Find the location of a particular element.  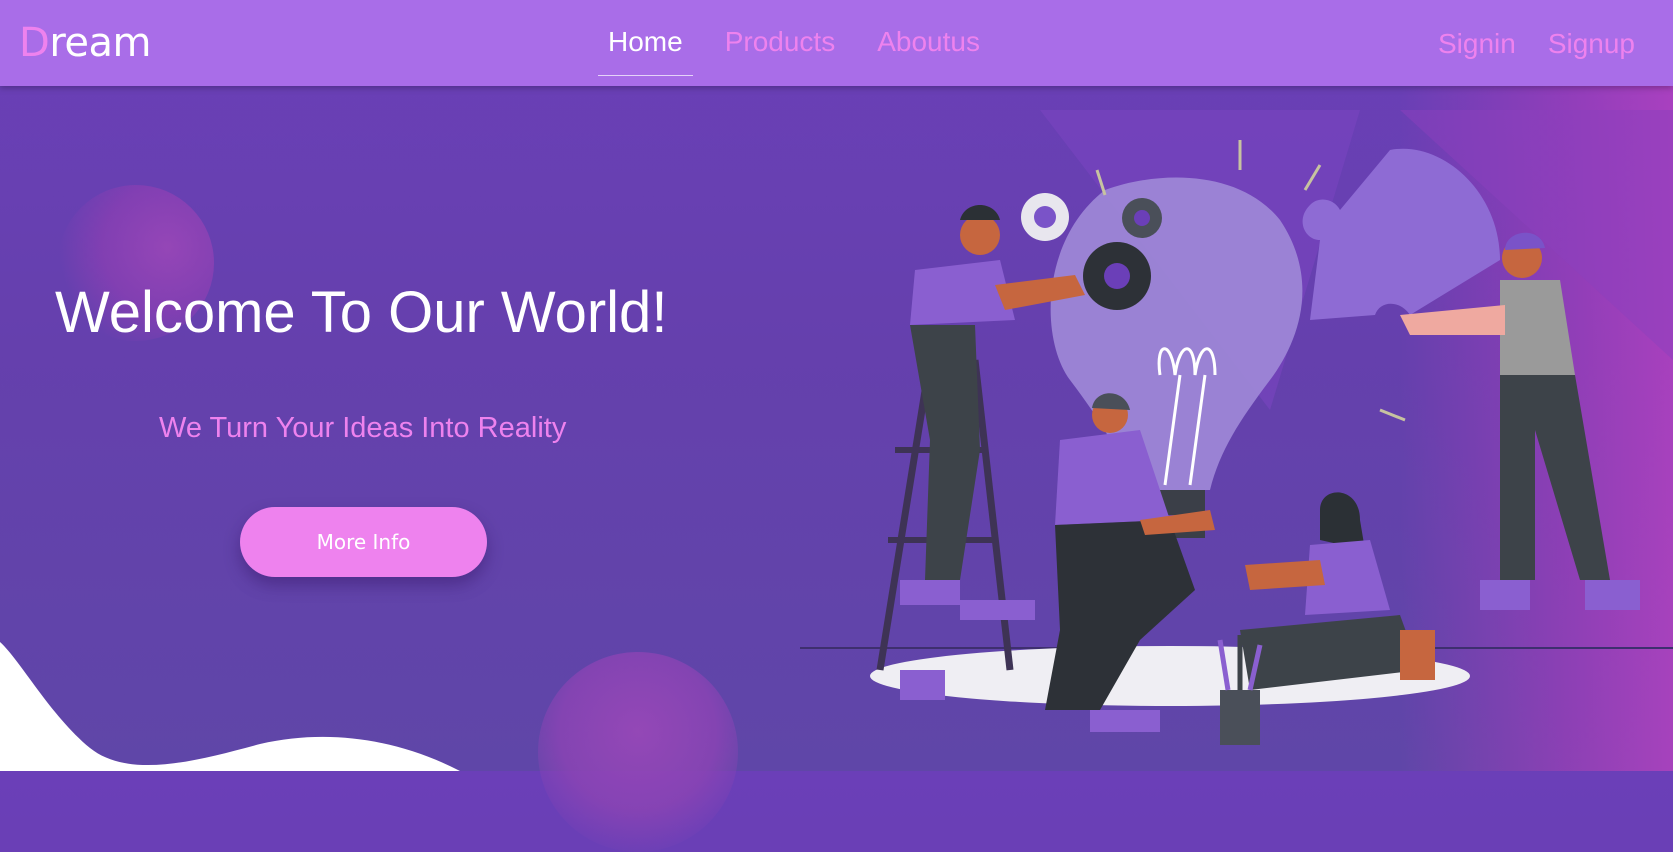

decorative-circle is located at coordinates (638, 752).